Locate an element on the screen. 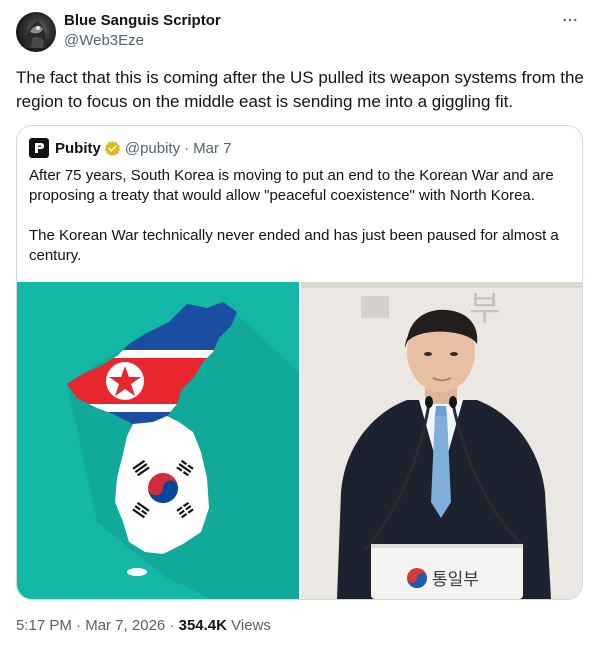 The image size is (600, 650). quoted-author-name: Pubity is located at coordinates (78, 148).